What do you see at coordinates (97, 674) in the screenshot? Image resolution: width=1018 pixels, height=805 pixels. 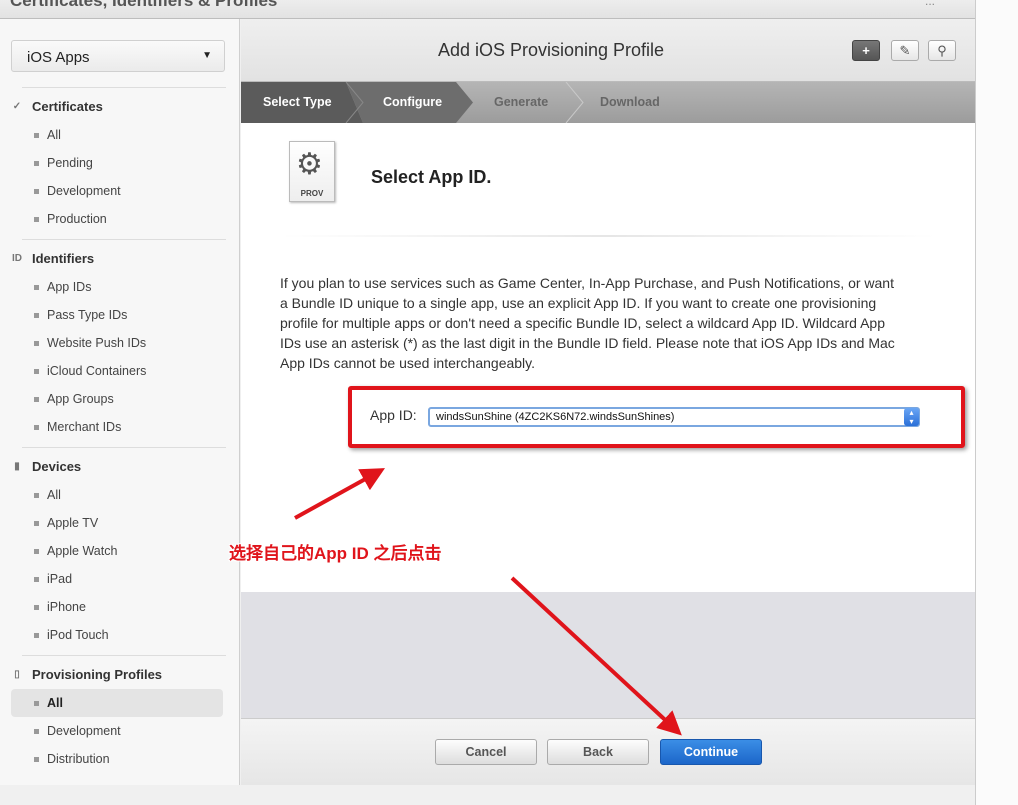 I see `section-title: Provisioning Profiles` at bounding box center [97, 674].